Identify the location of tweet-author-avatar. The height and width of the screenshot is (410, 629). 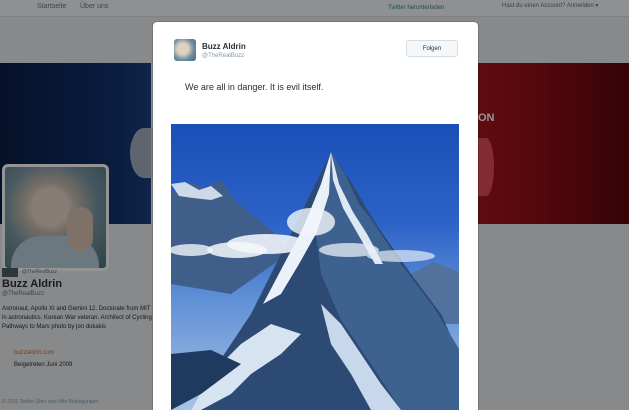
(185, 50).